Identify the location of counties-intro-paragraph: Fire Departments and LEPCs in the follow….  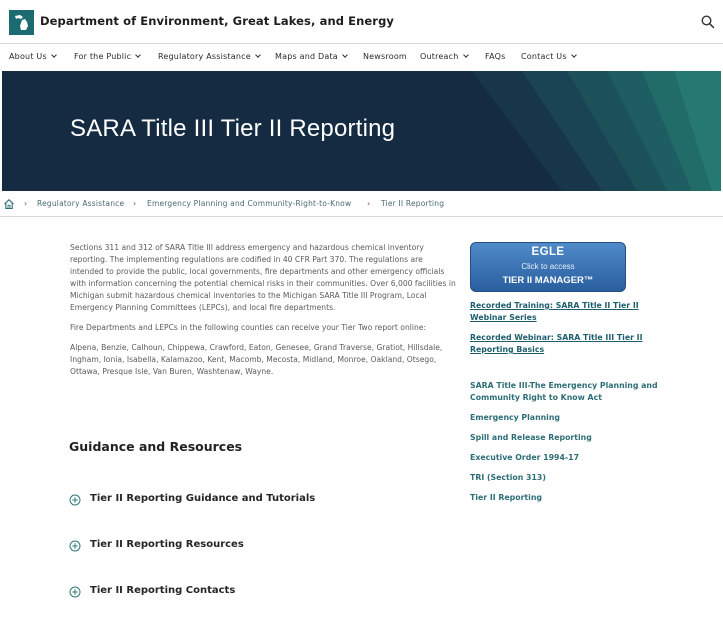
(248, 327).